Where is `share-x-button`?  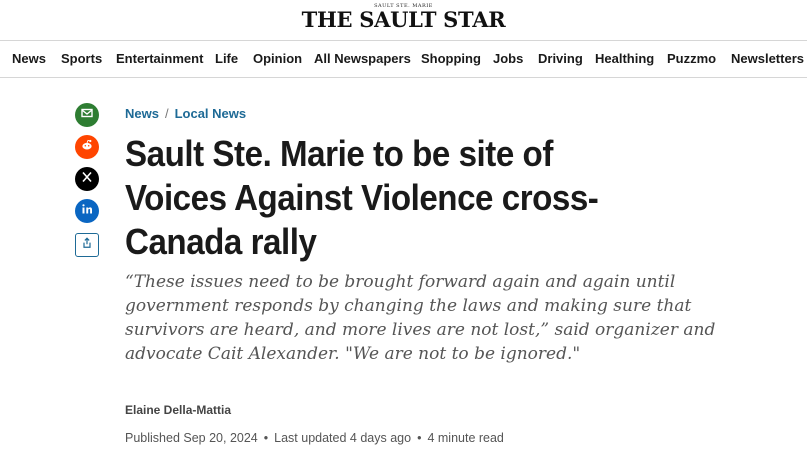 share-x-button is located at coordinates (87, 179).